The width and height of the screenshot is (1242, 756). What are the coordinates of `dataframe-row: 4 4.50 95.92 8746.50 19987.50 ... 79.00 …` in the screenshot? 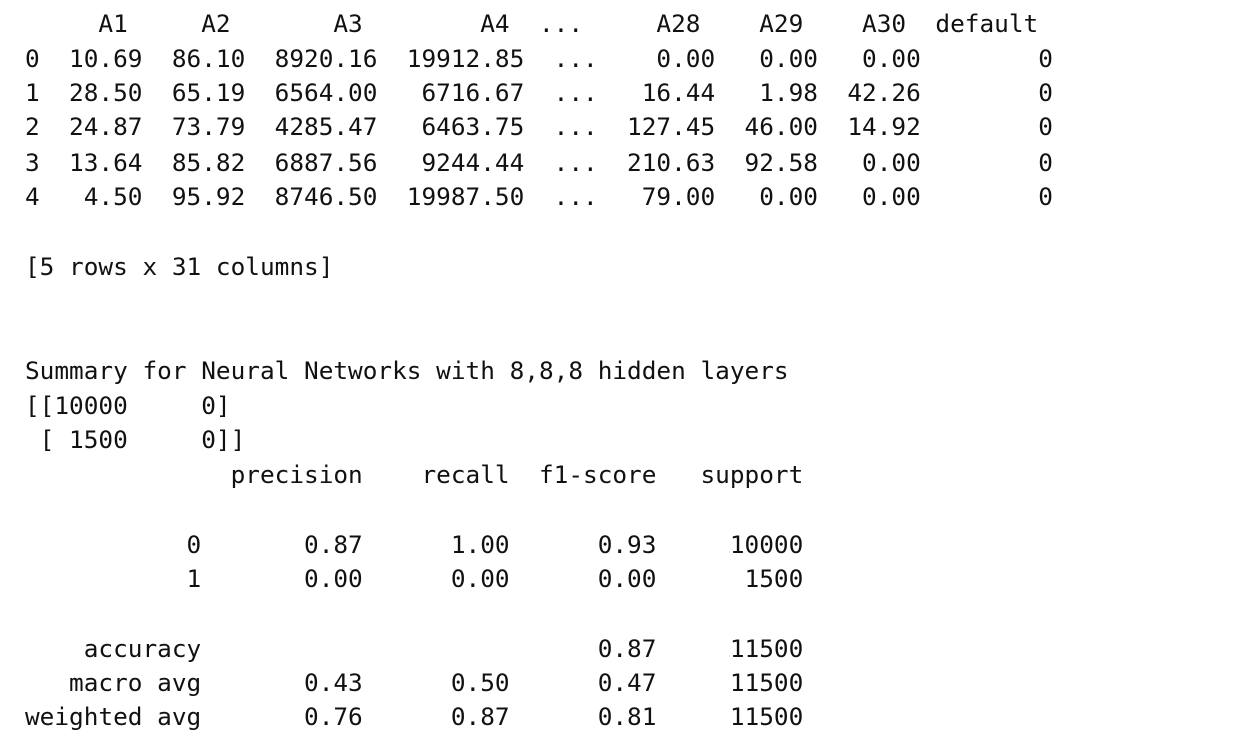 It's located at (539, 196).